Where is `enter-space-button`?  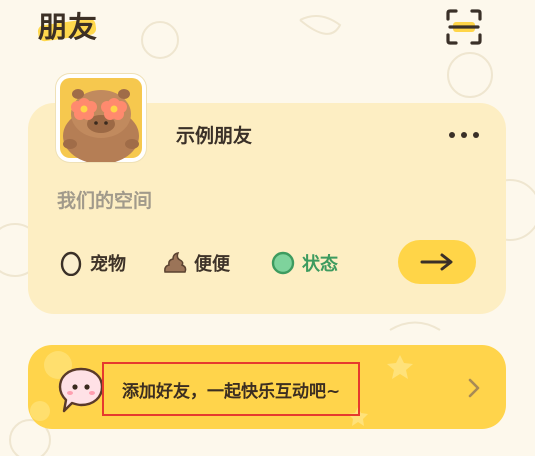
enter-space-button is located at coordinates (437, 262).